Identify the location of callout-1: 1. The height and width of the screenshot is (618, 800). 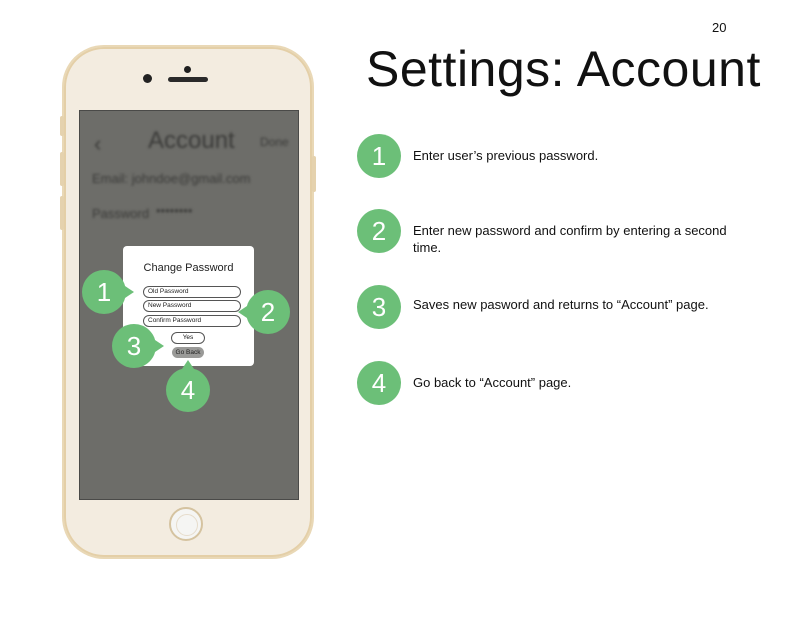
(108, 292).